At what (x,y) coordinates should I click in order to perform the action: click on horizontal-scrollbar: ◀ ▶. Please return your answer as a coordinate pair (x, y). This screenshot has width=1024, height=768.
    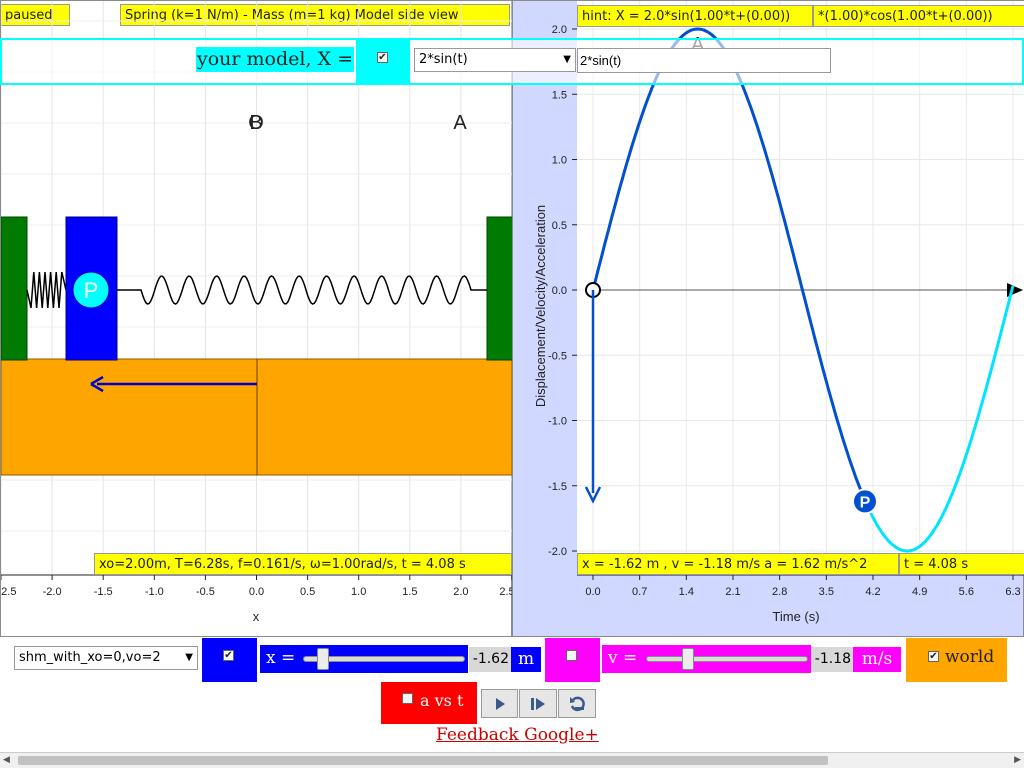
    Looking at the image, I should click on (512, 760).